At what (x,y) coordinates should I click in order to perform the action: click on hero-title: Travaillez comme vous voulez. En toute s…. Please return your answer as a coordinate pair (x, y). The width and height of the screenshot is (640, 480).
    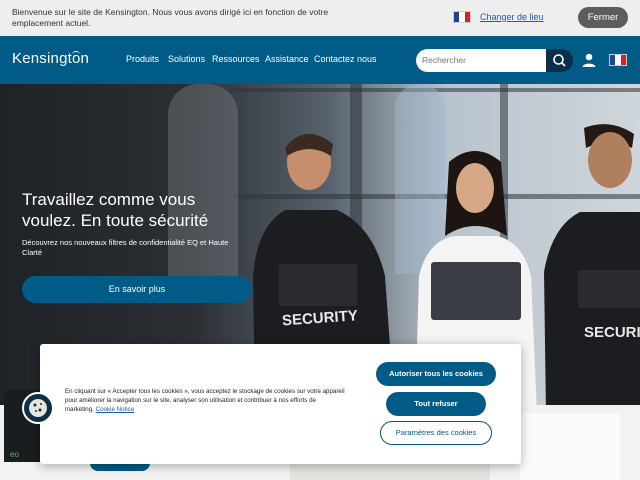
    Looking at the image, I should click on (115, 210).